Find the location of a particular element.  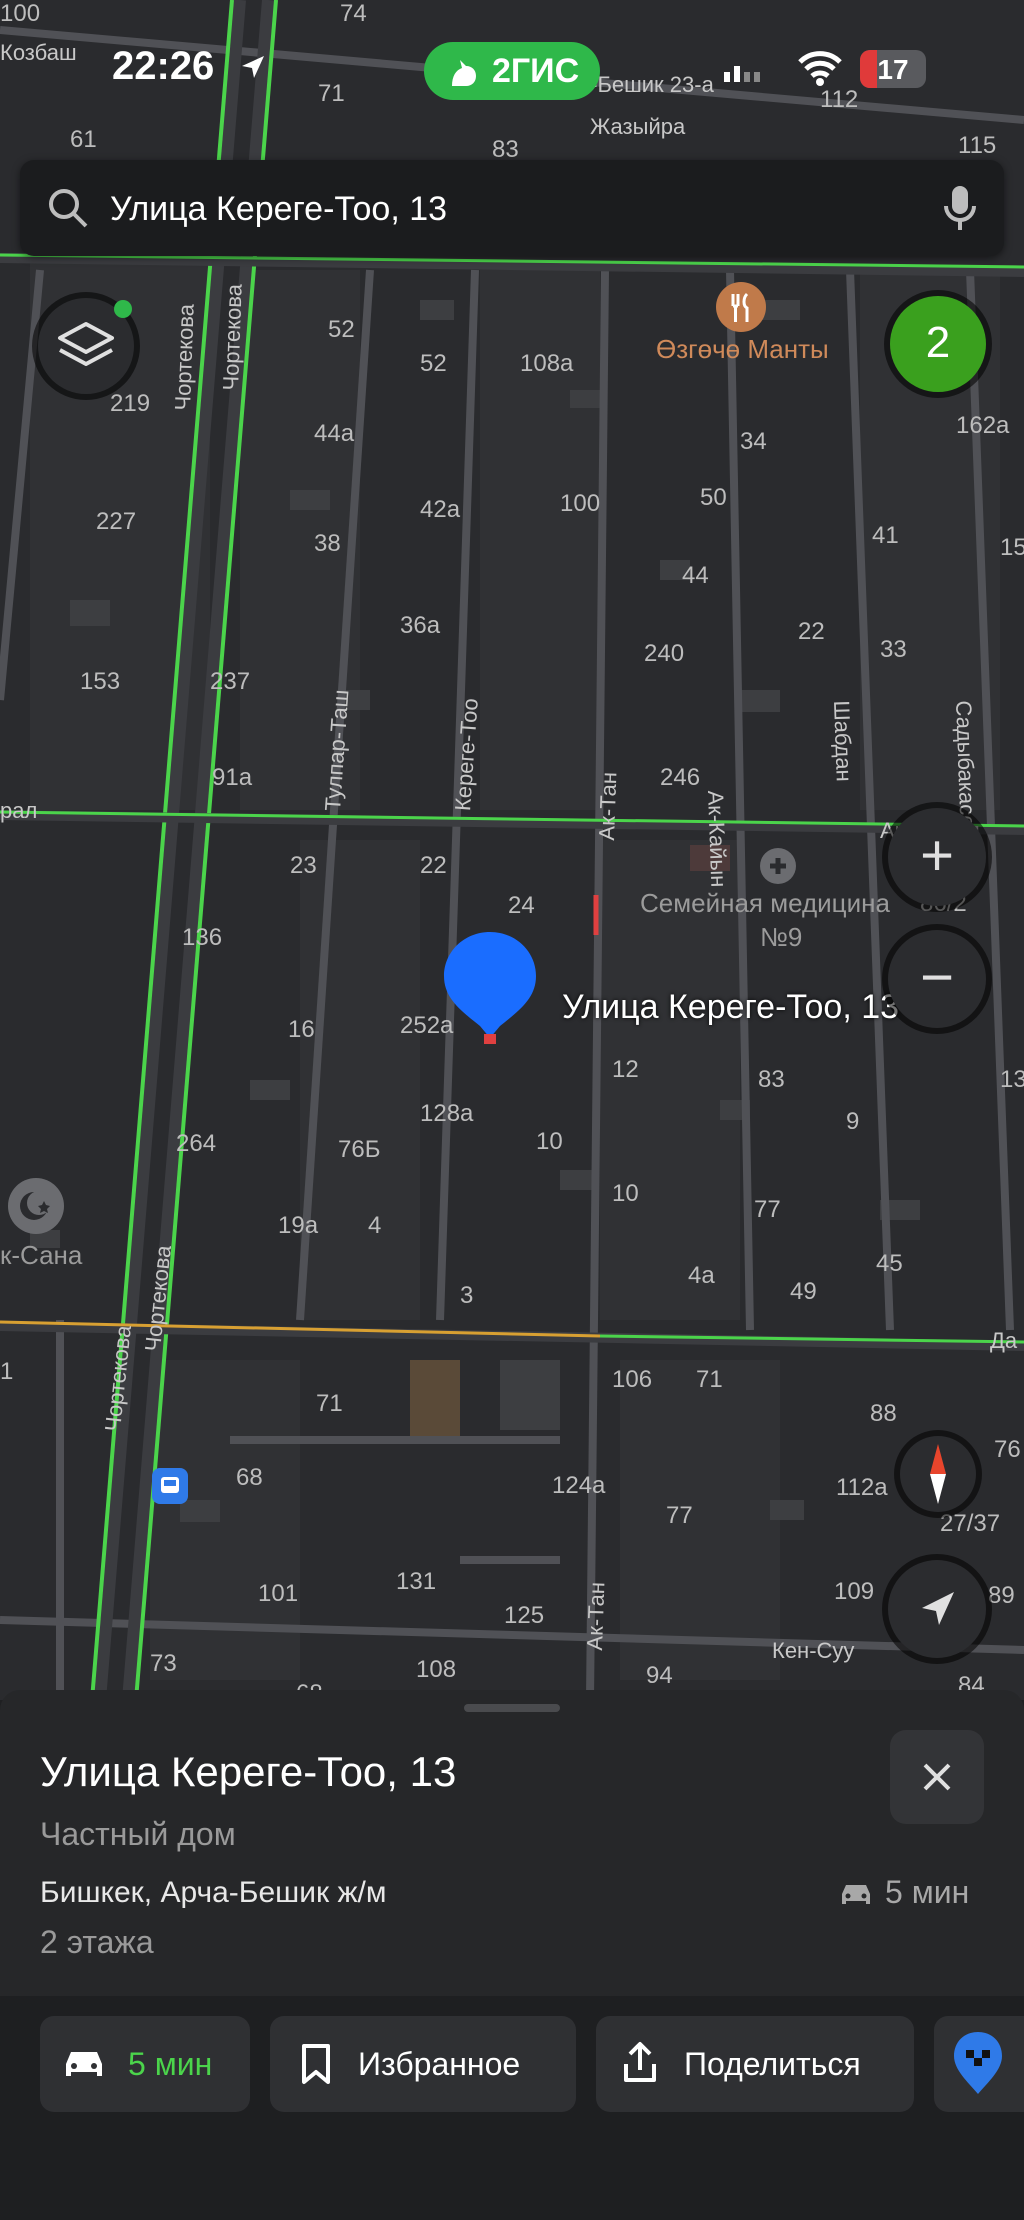

house-number-label: 3 is located at coordinates (467, 1295).